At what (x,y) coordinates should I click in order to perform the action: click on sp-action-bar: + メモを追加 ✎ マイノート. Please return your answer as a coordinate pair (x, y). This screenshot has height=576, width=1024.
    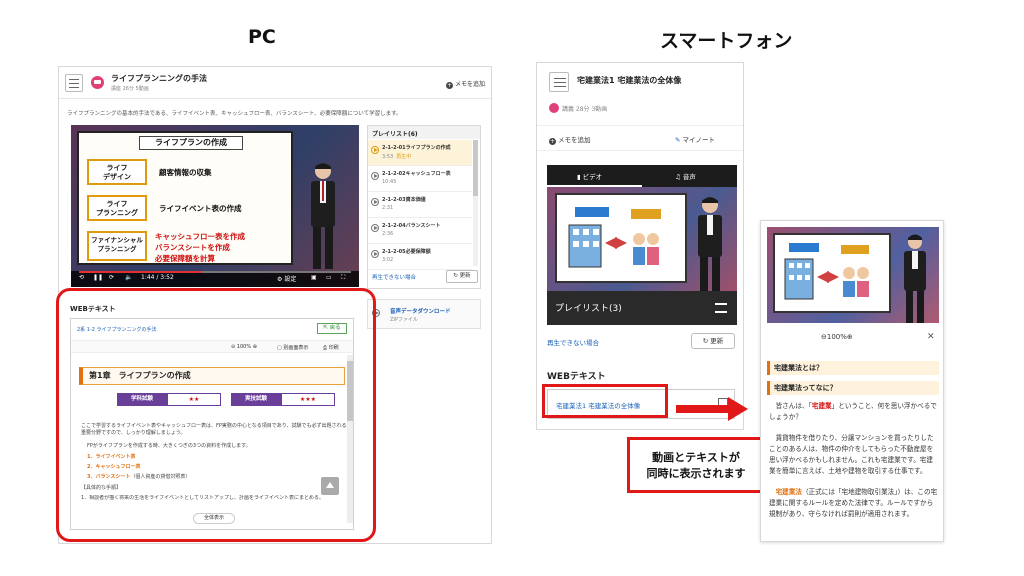
    Looking at the image, I should click on (640, 138).